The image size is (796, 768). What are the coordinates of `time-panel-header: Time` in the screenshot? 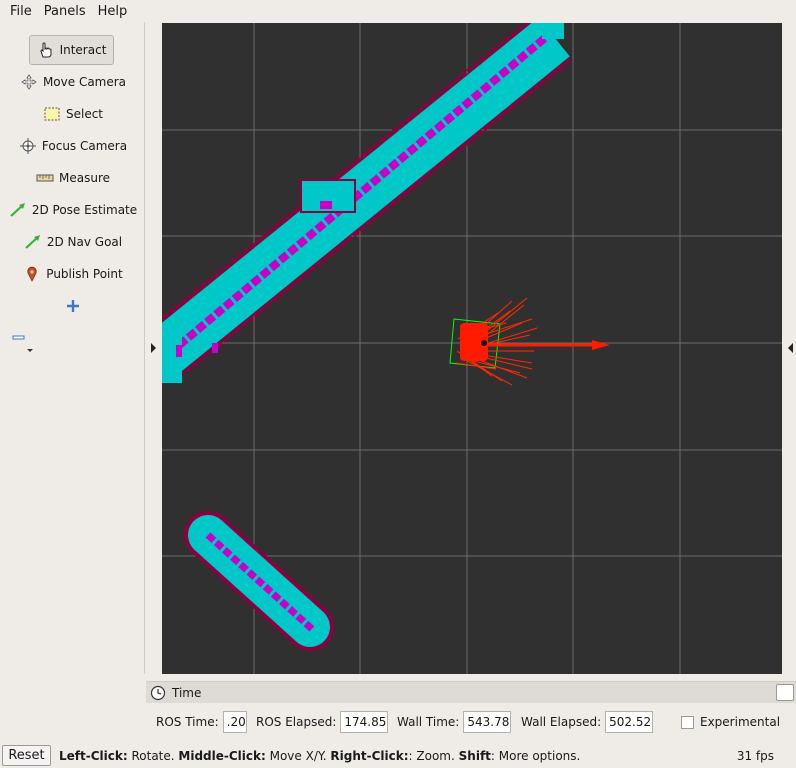 It's located at (471, 692).